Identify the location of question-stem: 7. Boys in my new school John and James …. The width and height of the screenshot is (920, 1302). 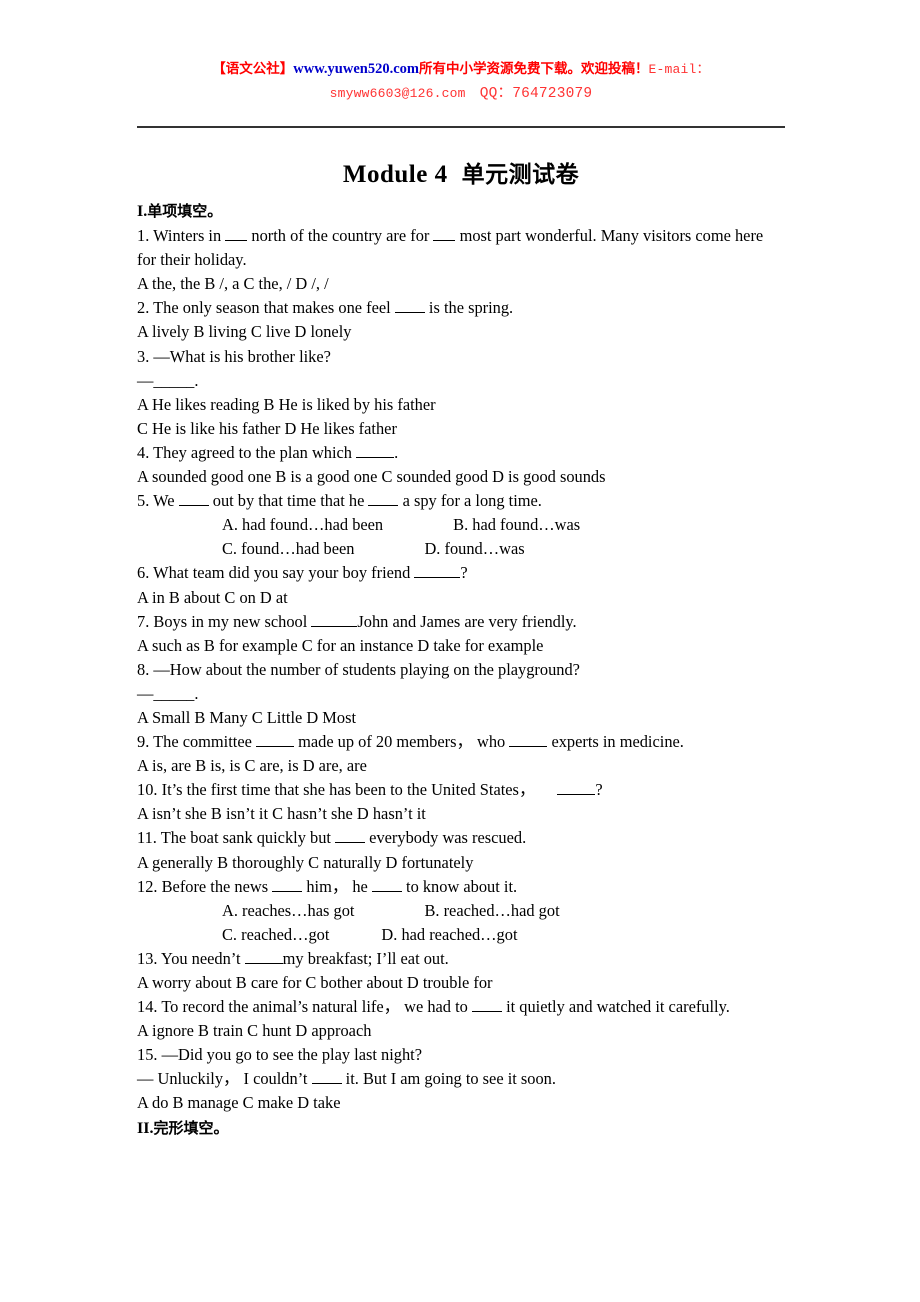
(461, 622).